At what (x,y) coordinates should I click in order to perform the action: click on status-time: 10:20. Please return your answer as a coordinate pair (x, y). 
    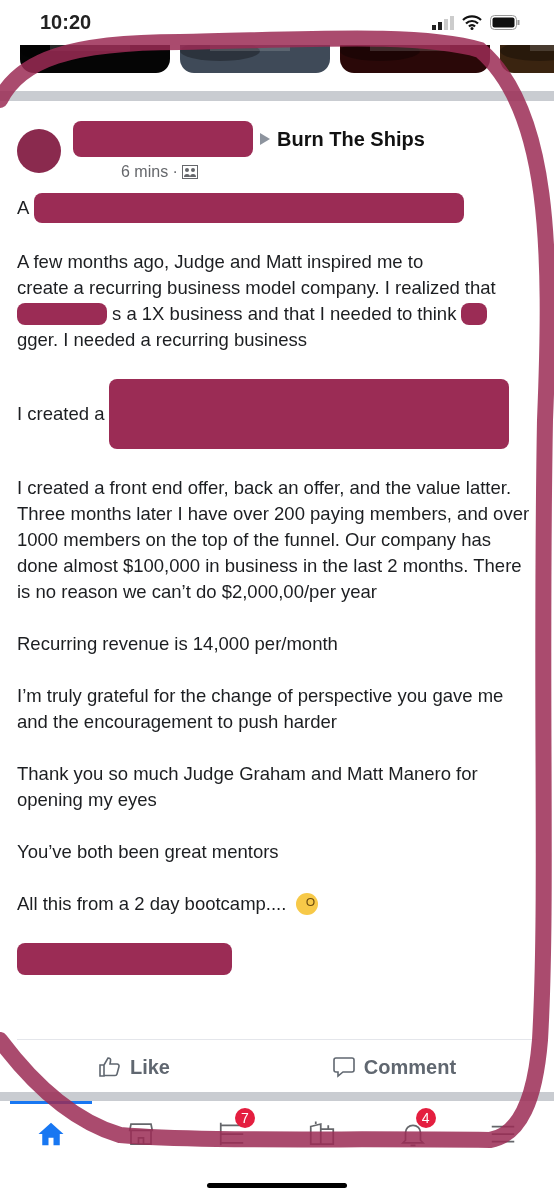
    Looking at the image, I should click on (66, 22).